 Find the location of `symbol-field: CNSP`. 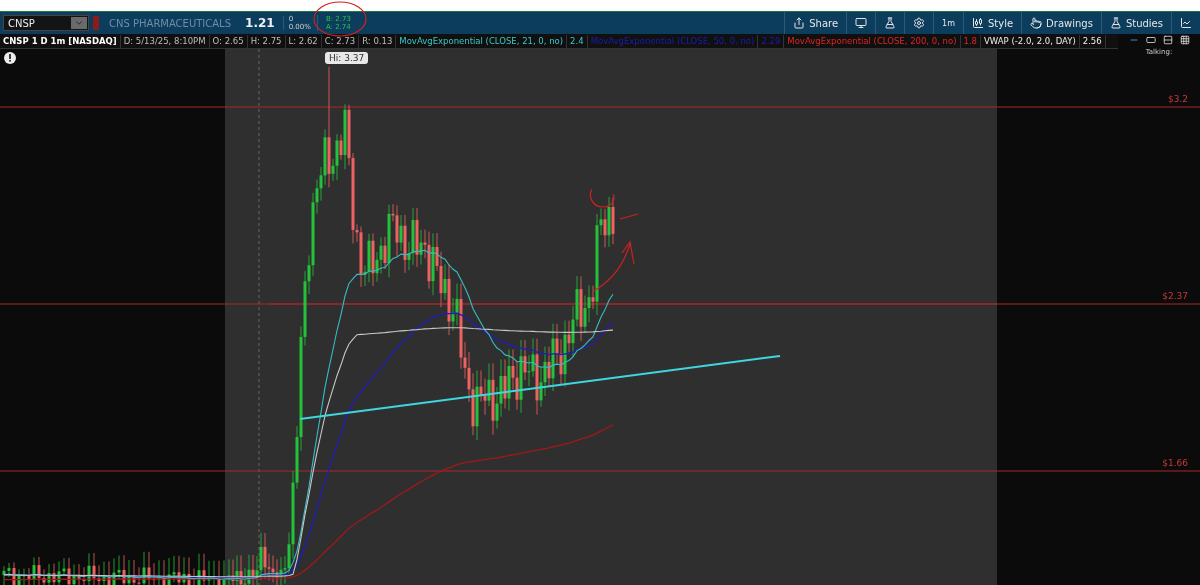

symbol-field: CNSP is located at coordinates (46, 23).